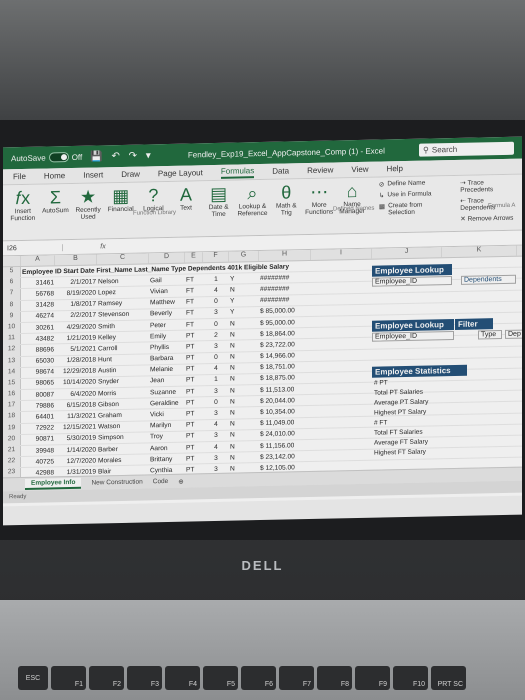  Describe the element at coordinates (285, 423) in the screenshot. I see `cell-salary: $ 11,049.00` at that location.